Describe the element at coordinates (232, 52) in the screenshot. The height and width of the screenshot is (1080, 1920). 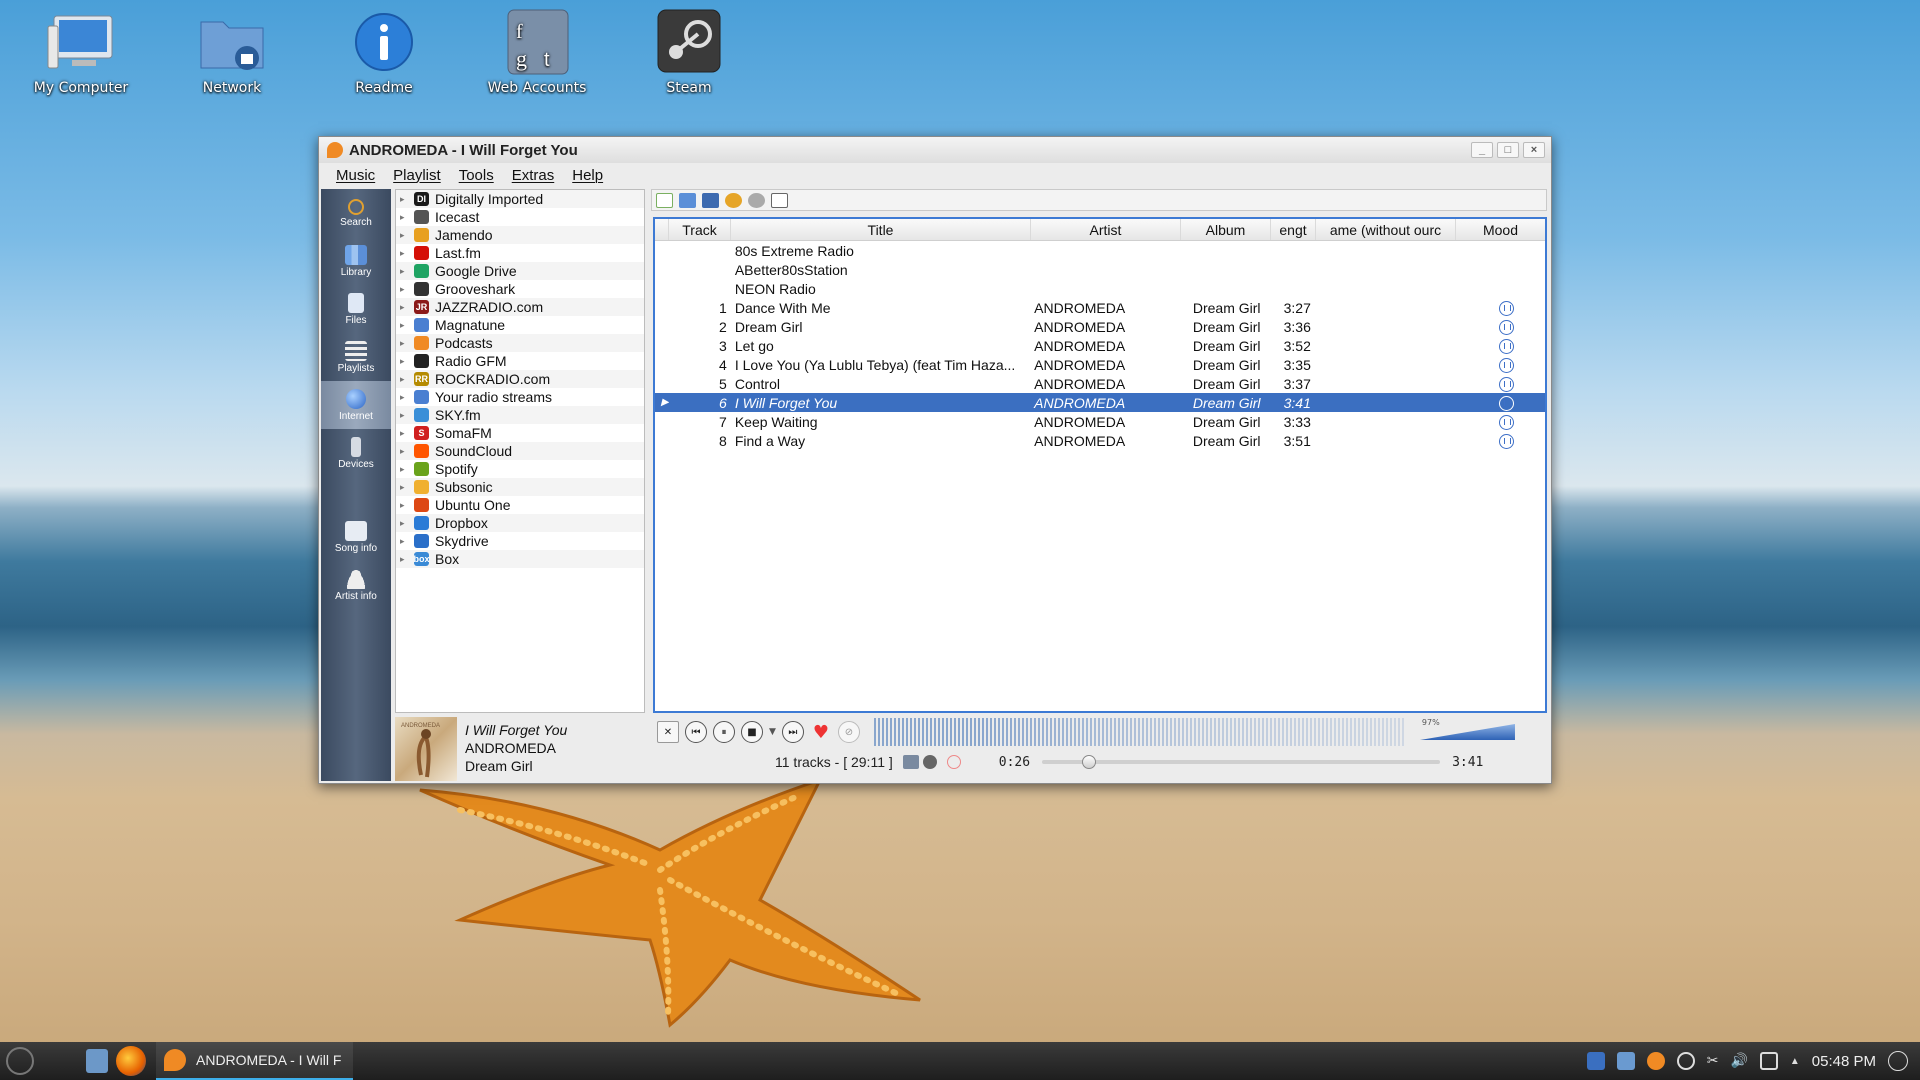
I see `desktop-icon-network: Network` at that location.